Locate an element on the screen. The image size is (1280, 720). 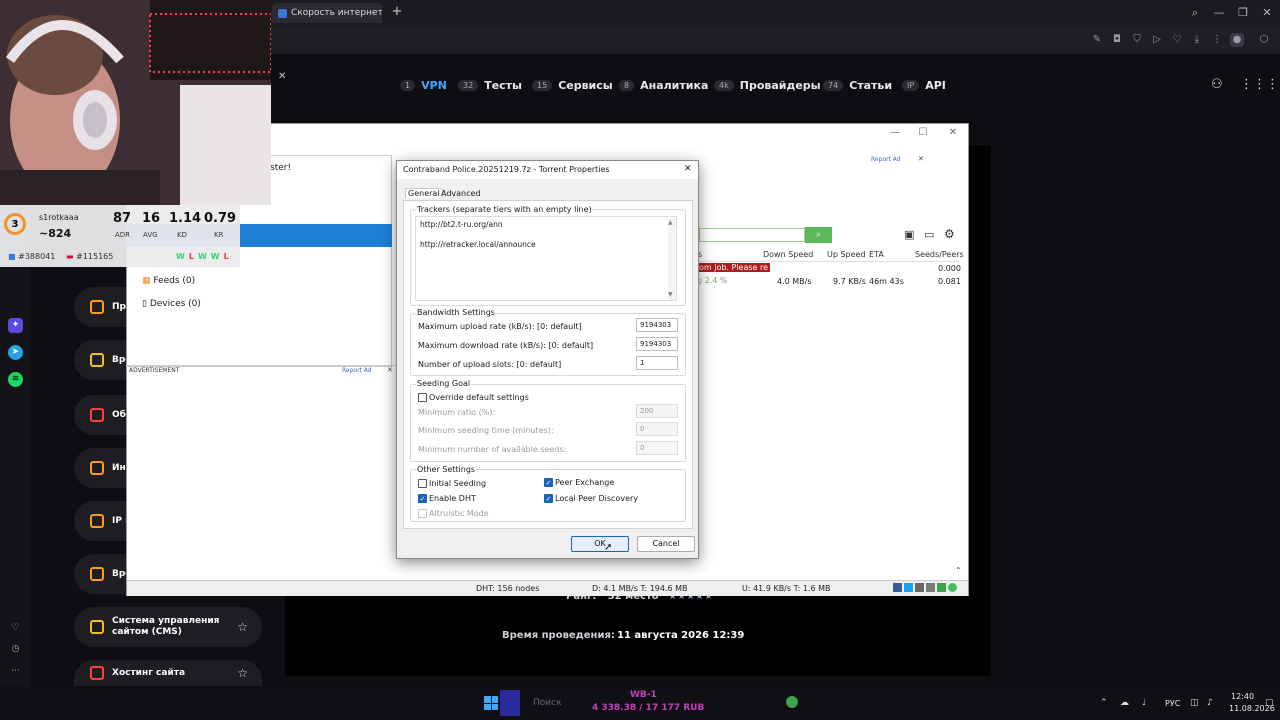
ut-devices-item: ▯ Devices (0) is located at coordinates (171, 304).